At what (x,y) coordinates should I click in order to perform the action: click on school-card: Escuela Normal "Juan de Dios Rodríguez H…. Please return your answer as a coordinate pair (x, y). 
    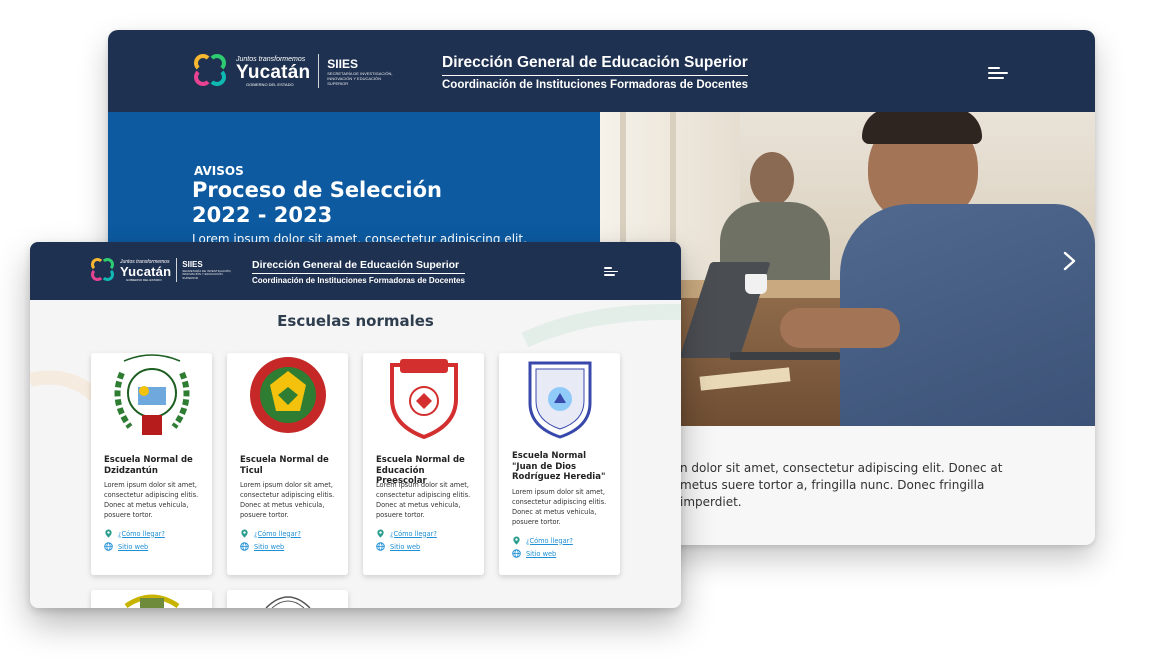
    Looking at the image, I should click on (559, 464).